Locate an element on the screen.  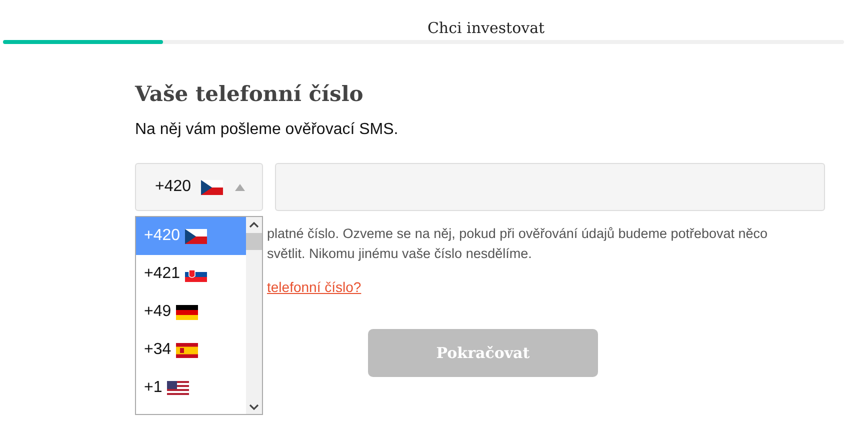
hint-line: světlit. Nikomu jinému vaše číslo nesdělíme. is located at coordinates (400, 254).